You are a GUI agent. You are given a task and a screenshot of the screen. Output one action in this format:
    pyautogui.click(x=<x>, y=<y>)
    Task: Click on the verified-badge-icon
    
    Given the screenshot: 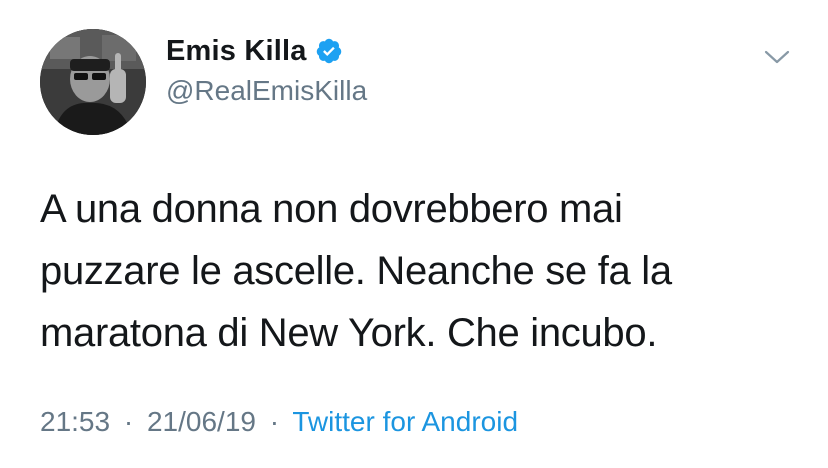 What is the action you would take?
    pyautogui.click(x=329, y=51)
    